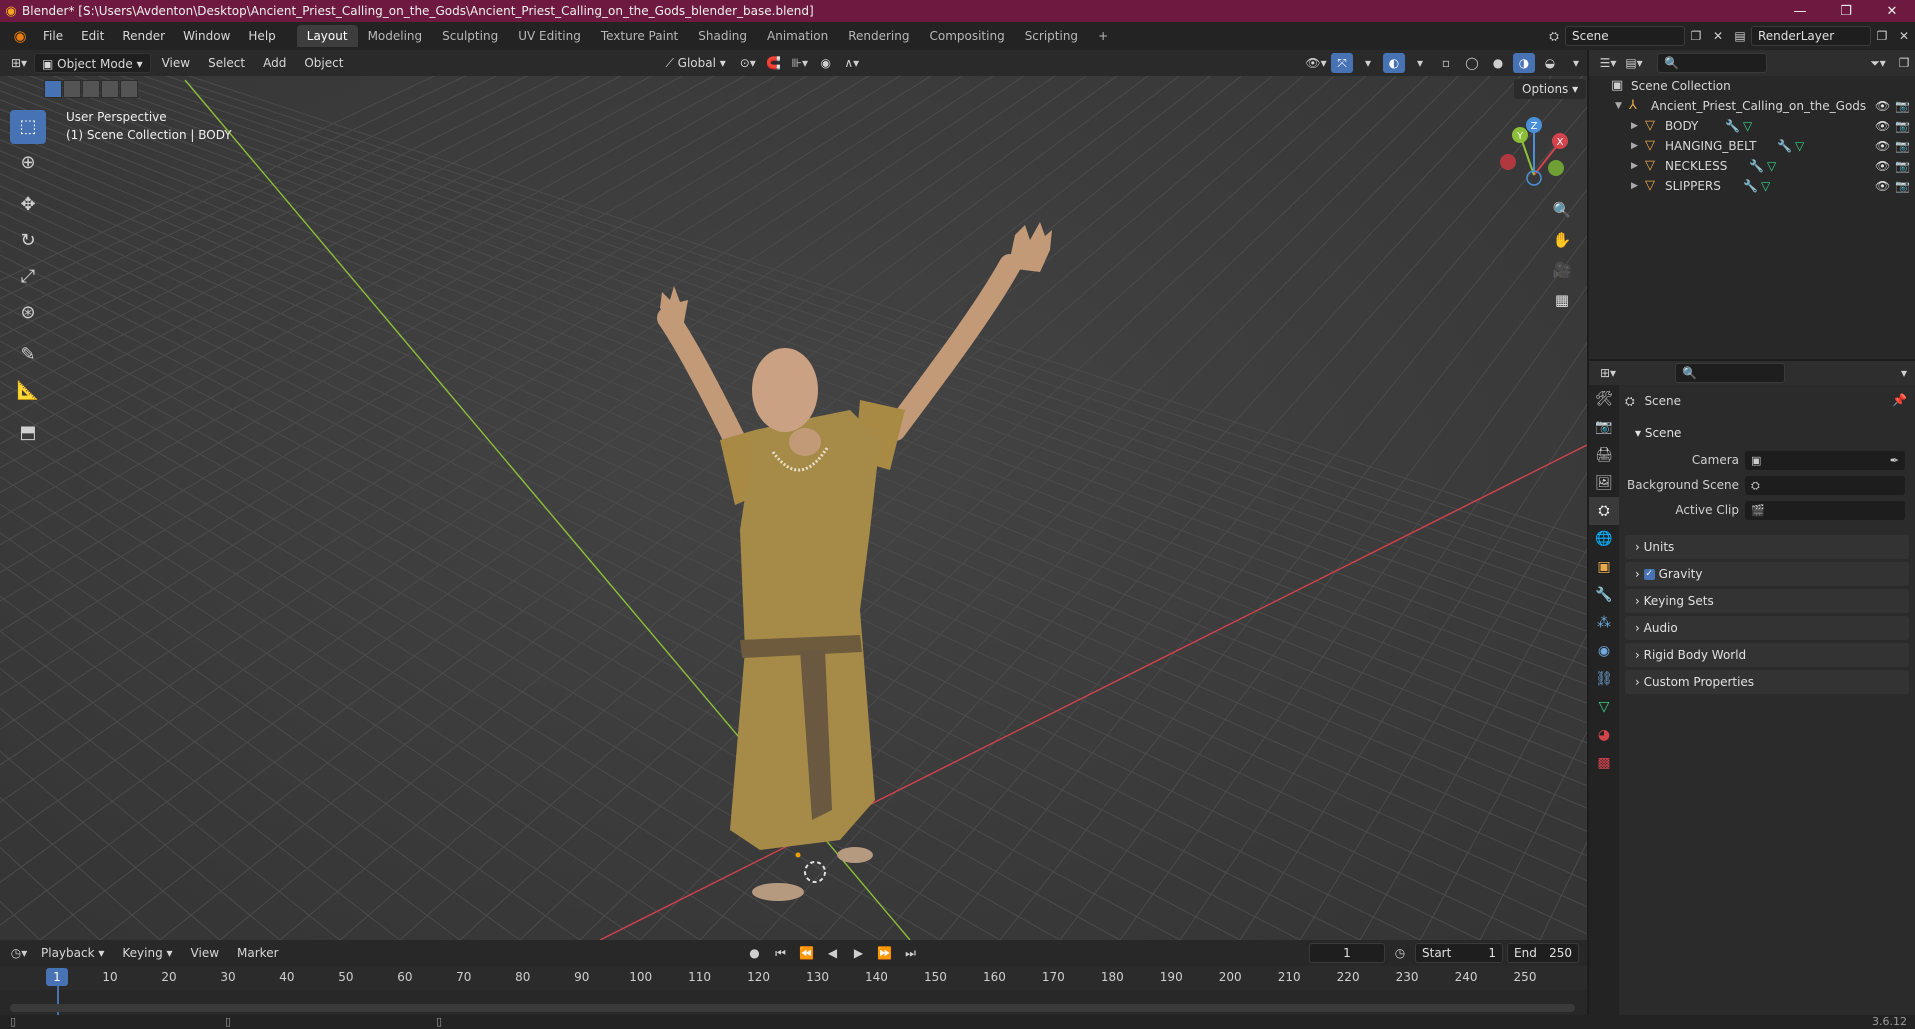 The image size is (1915, 1029). I want to click on tab-sculpting: Sculpting, so click(470, 36).